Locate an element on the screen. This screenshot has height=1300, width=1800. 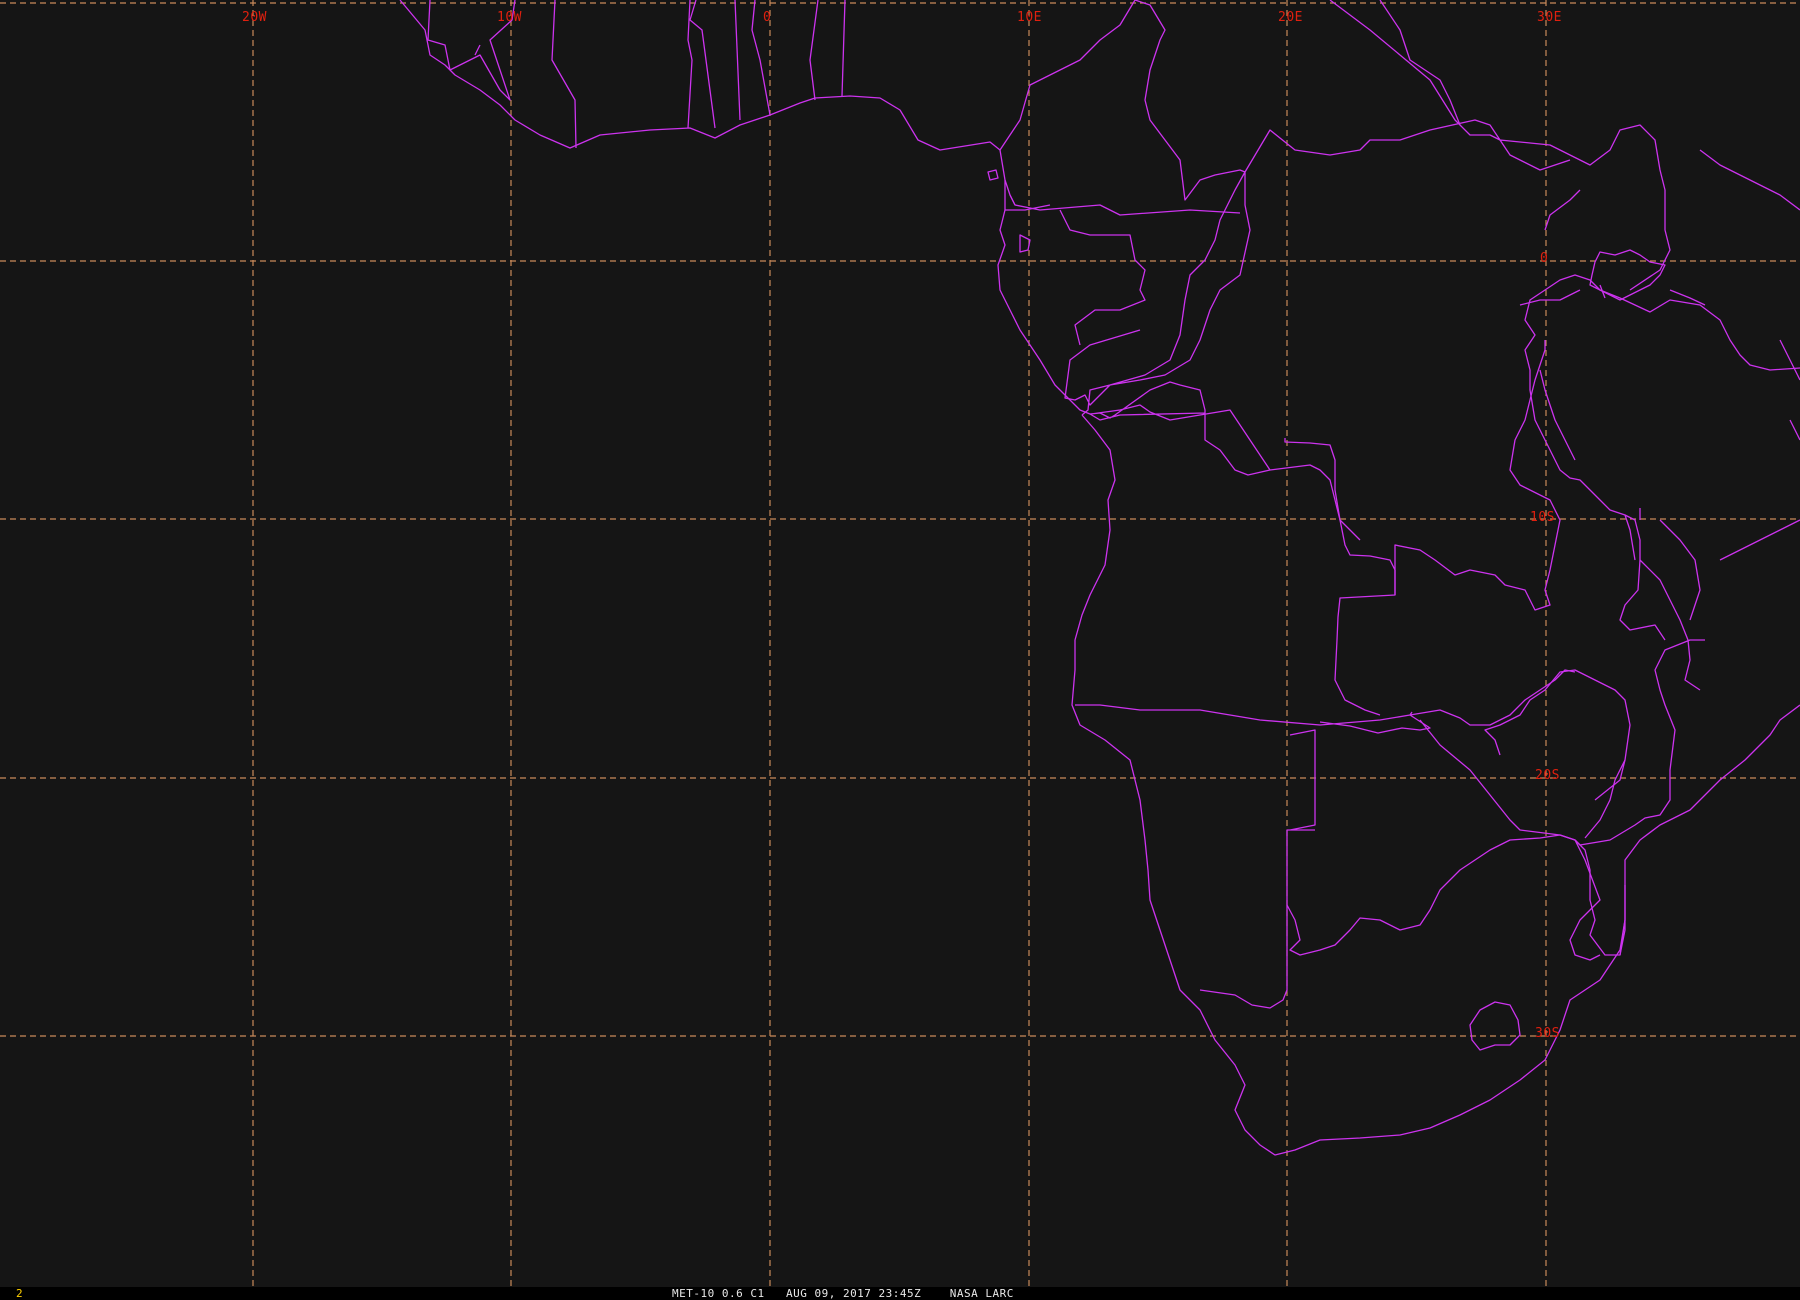
east-africa-rift-lakes is located at coordinates (1659, 440).